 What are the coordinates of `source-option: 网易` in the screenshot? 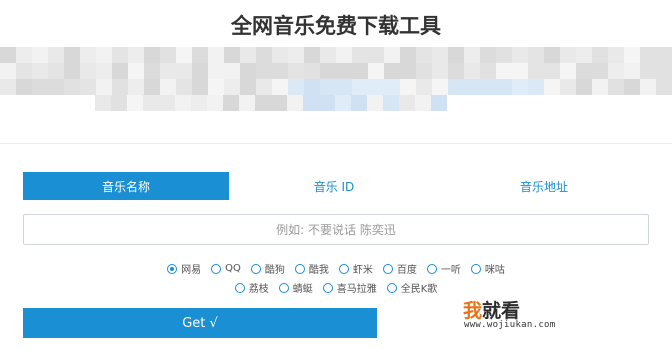 It's located at (184, 268).